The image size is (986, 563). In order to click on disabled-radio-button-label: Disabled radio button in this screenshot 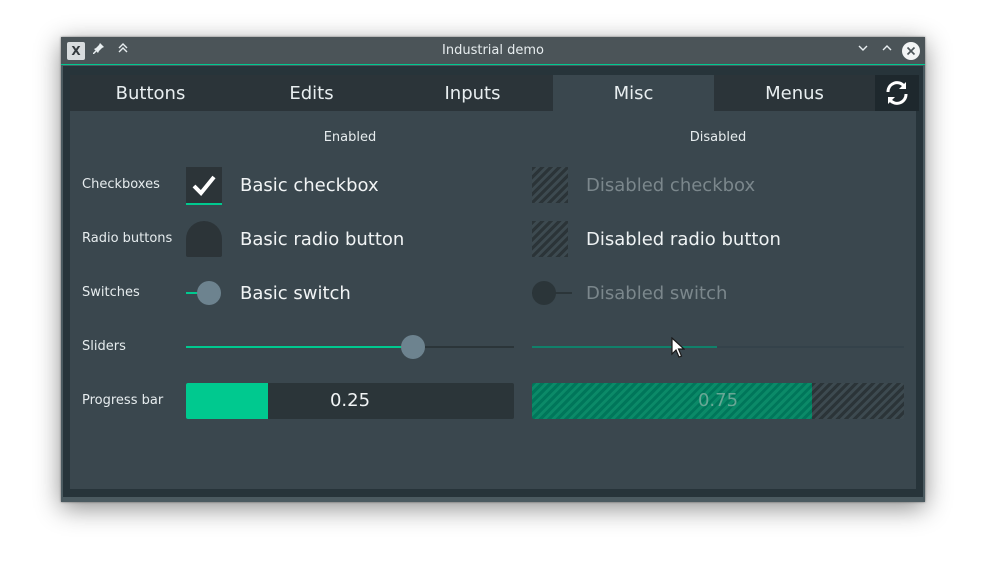, I will do `click(683, 239)`.